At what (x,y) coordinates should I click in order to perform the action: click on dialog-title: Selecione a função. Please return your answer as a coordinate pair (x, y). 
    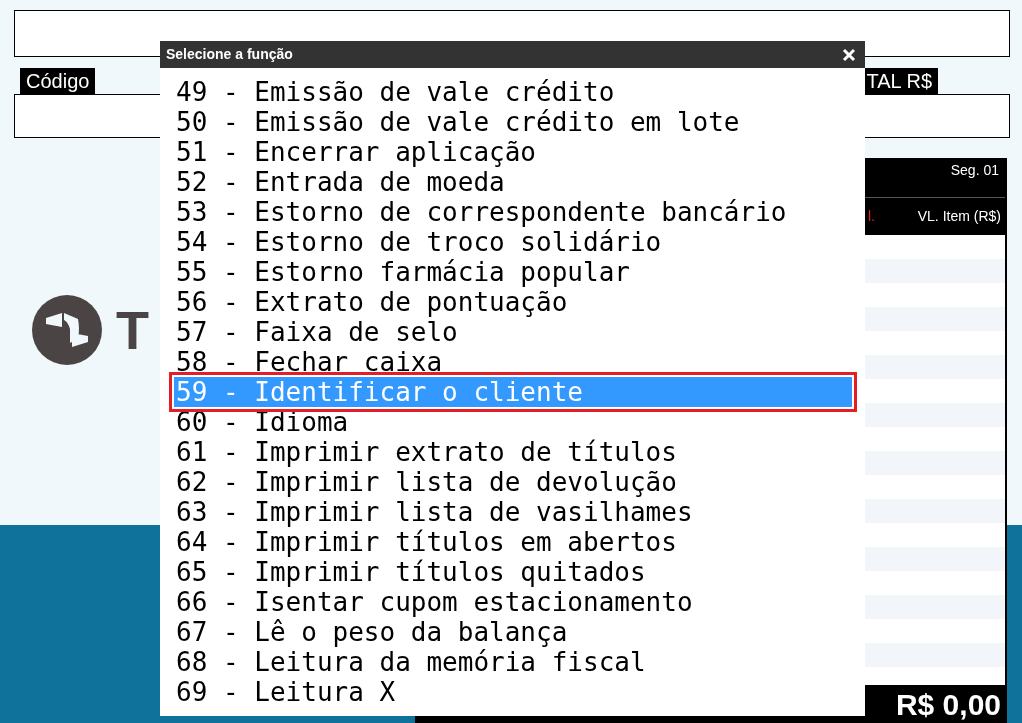
    Looking at the image, I should click on (229, 54).